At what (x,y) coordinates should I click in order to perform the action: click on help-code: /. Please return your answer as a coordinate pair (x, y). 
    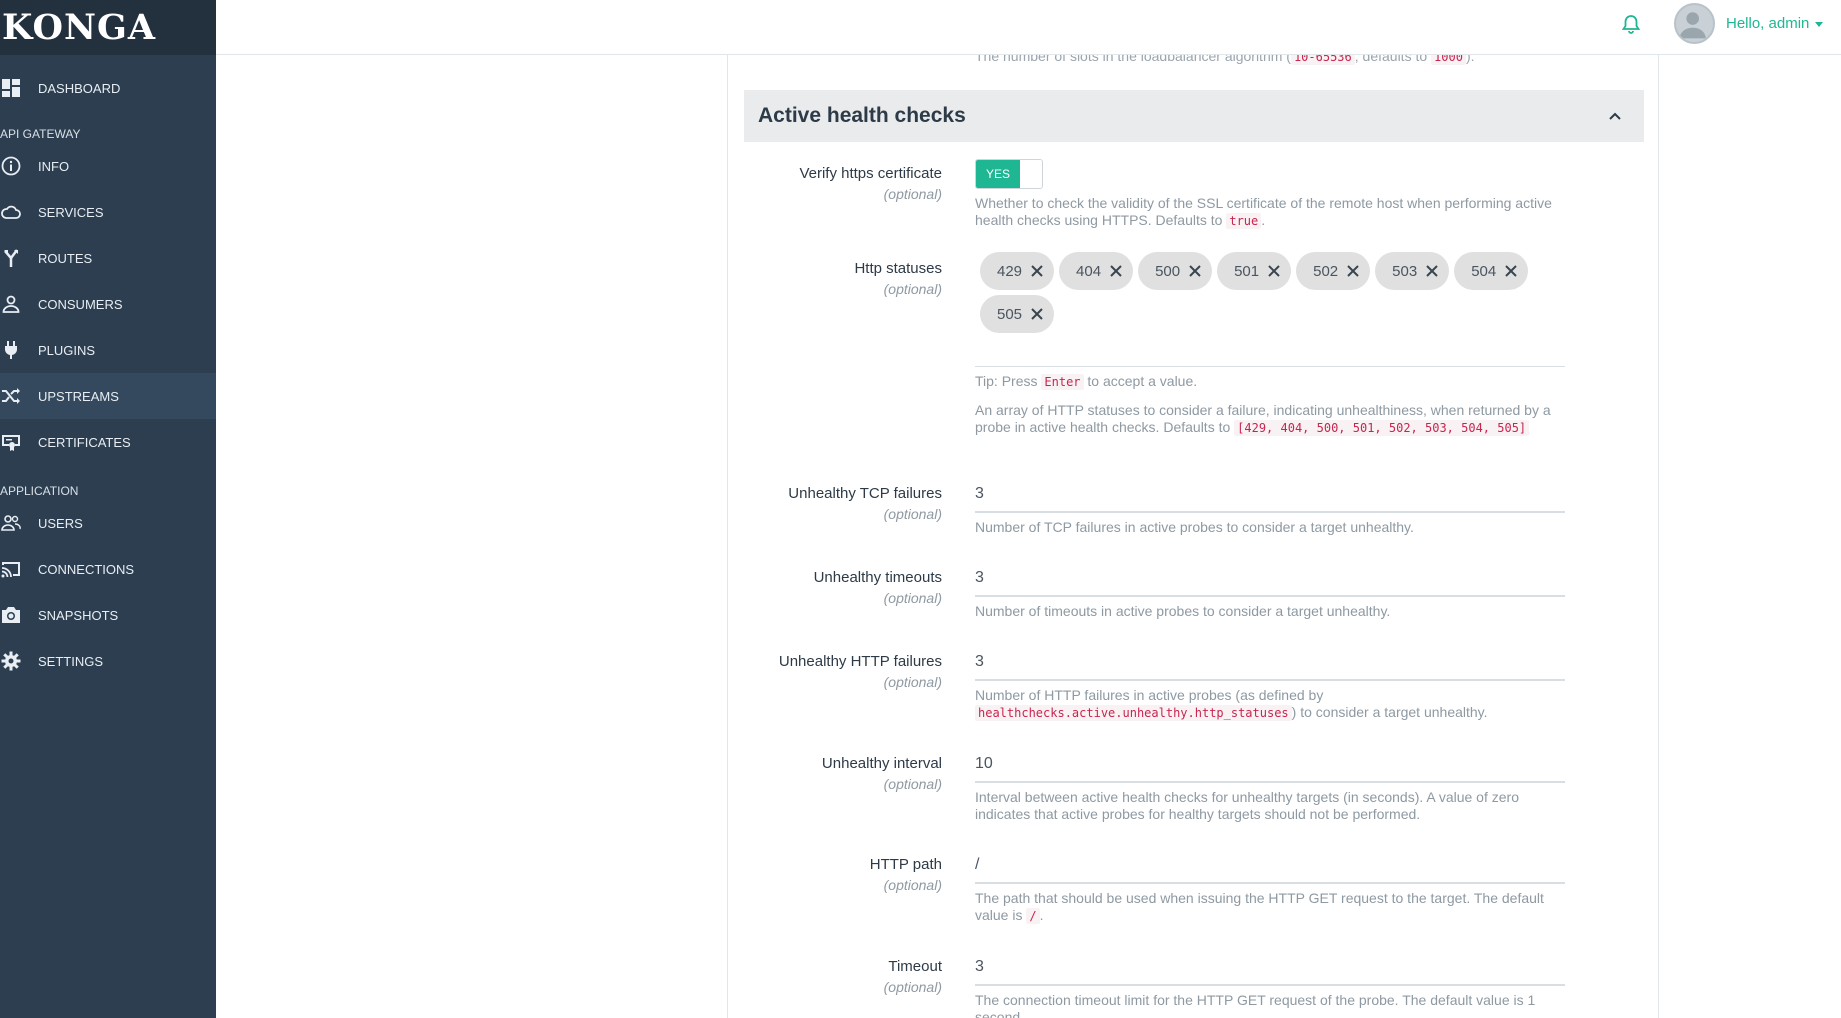
    Looking at the image, I should click on (1033, 916).